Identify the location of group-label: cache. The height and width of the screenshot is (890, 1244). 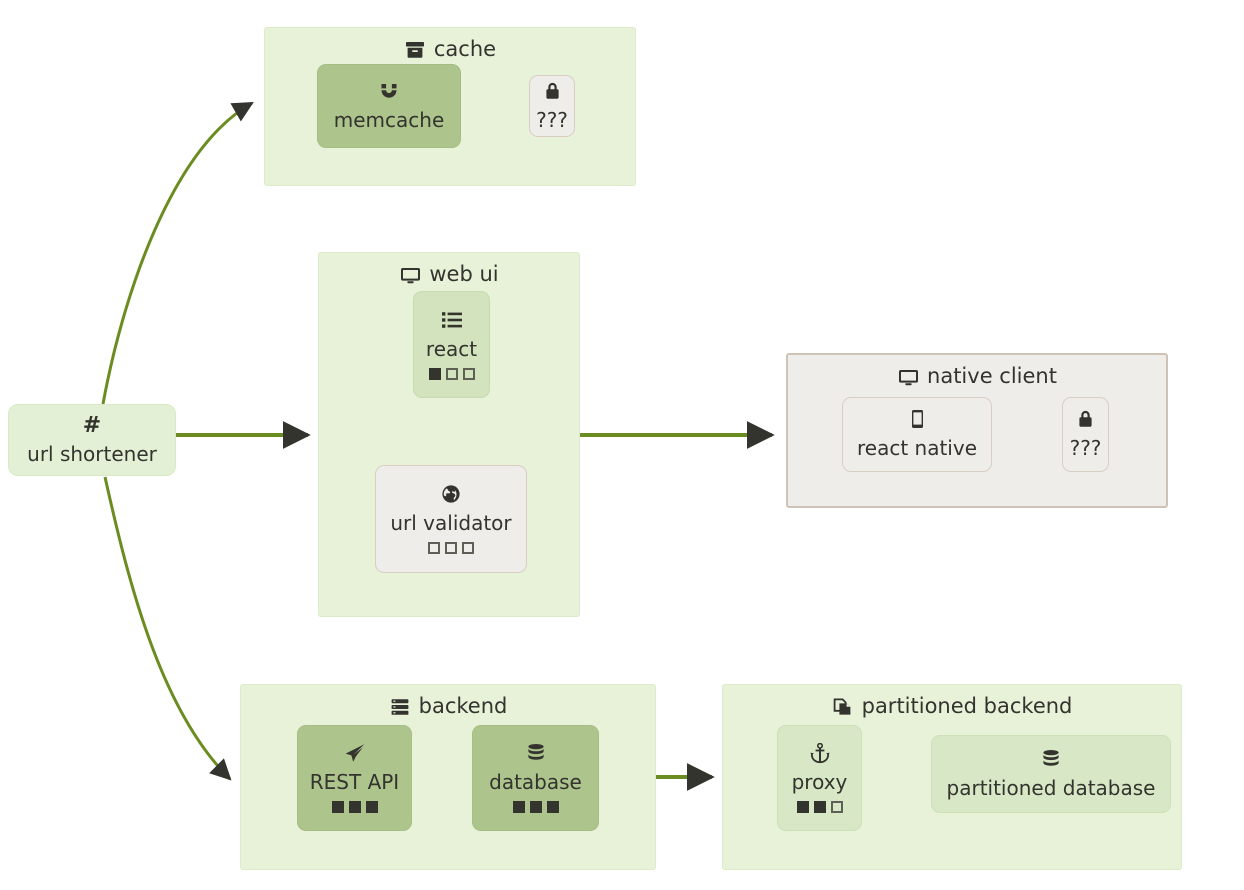
(465, 49).